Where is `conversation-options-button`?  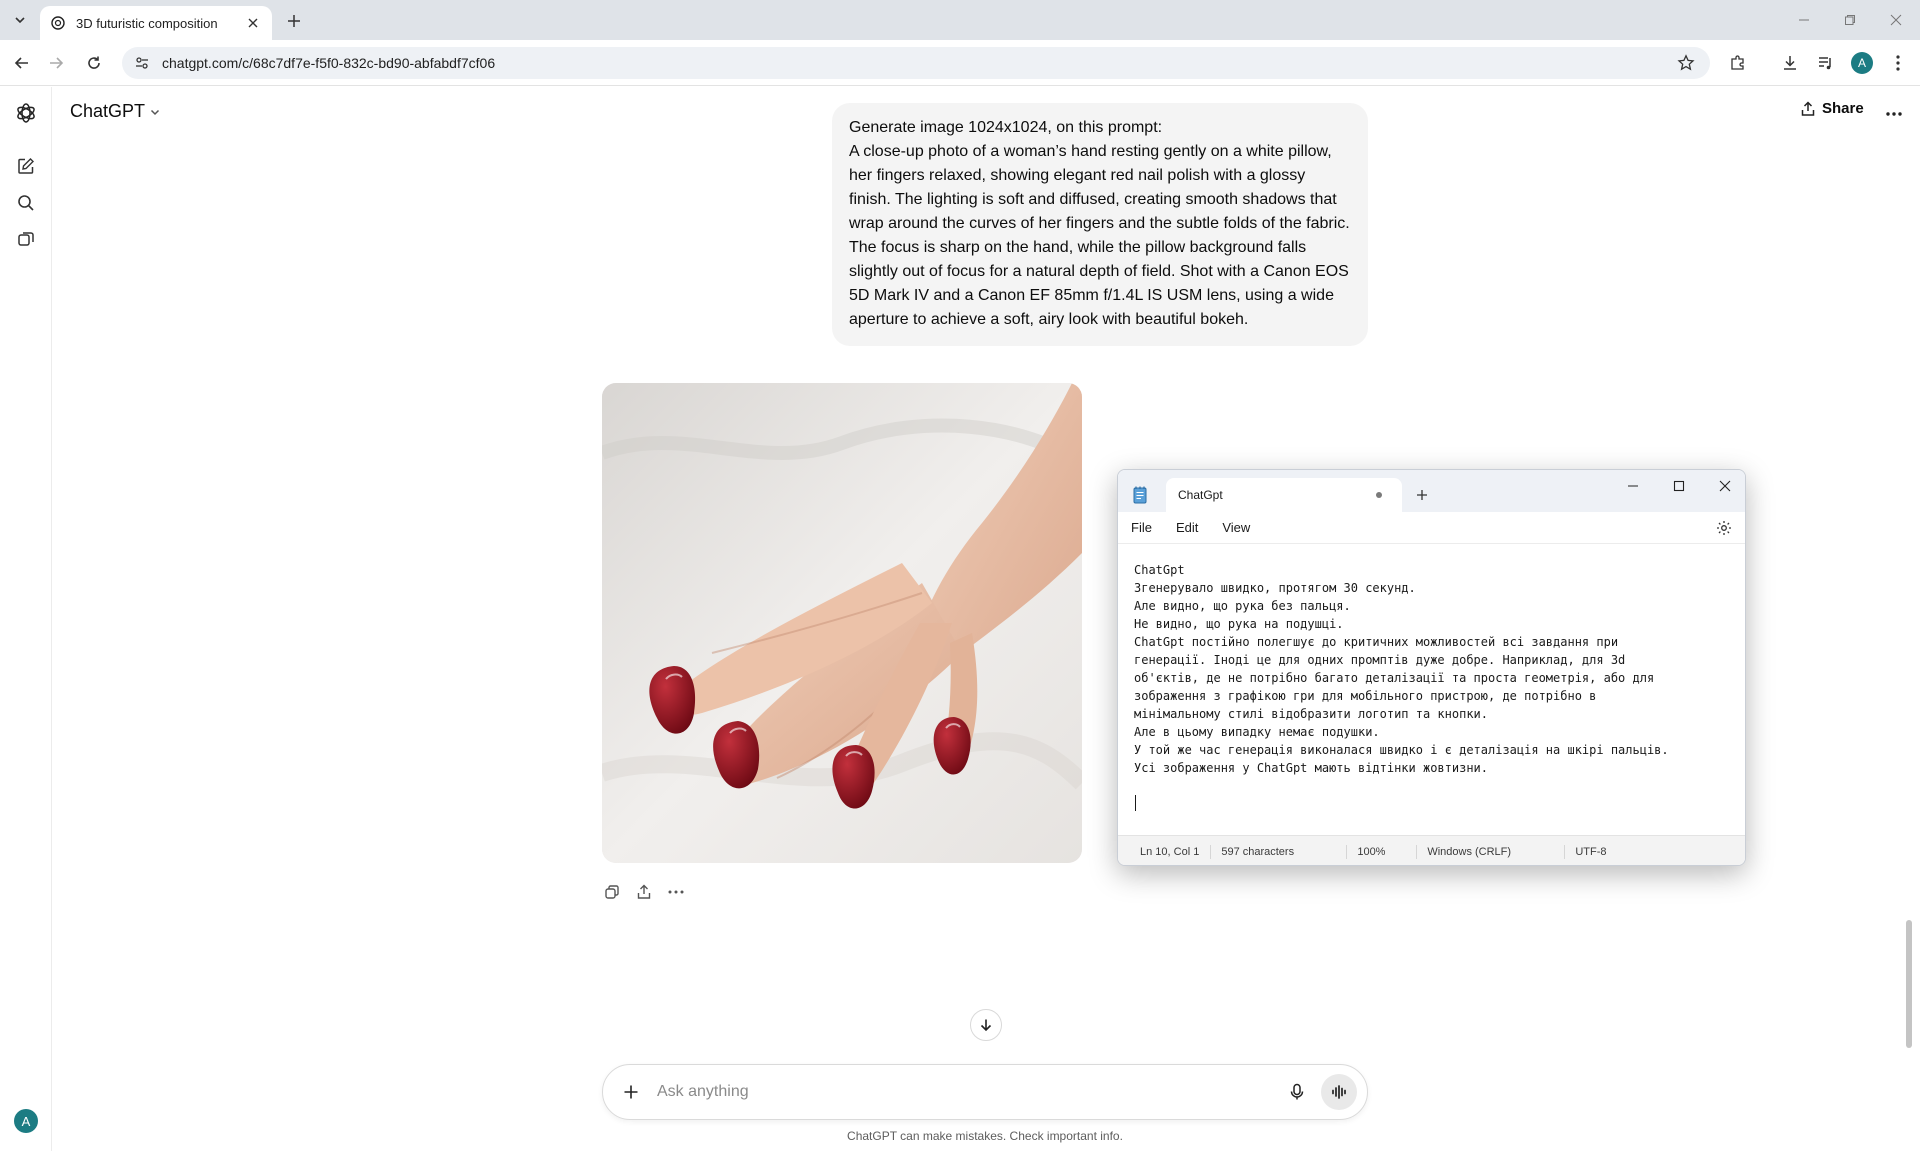
conversation-options-button is located at coordinates (1894, 114).